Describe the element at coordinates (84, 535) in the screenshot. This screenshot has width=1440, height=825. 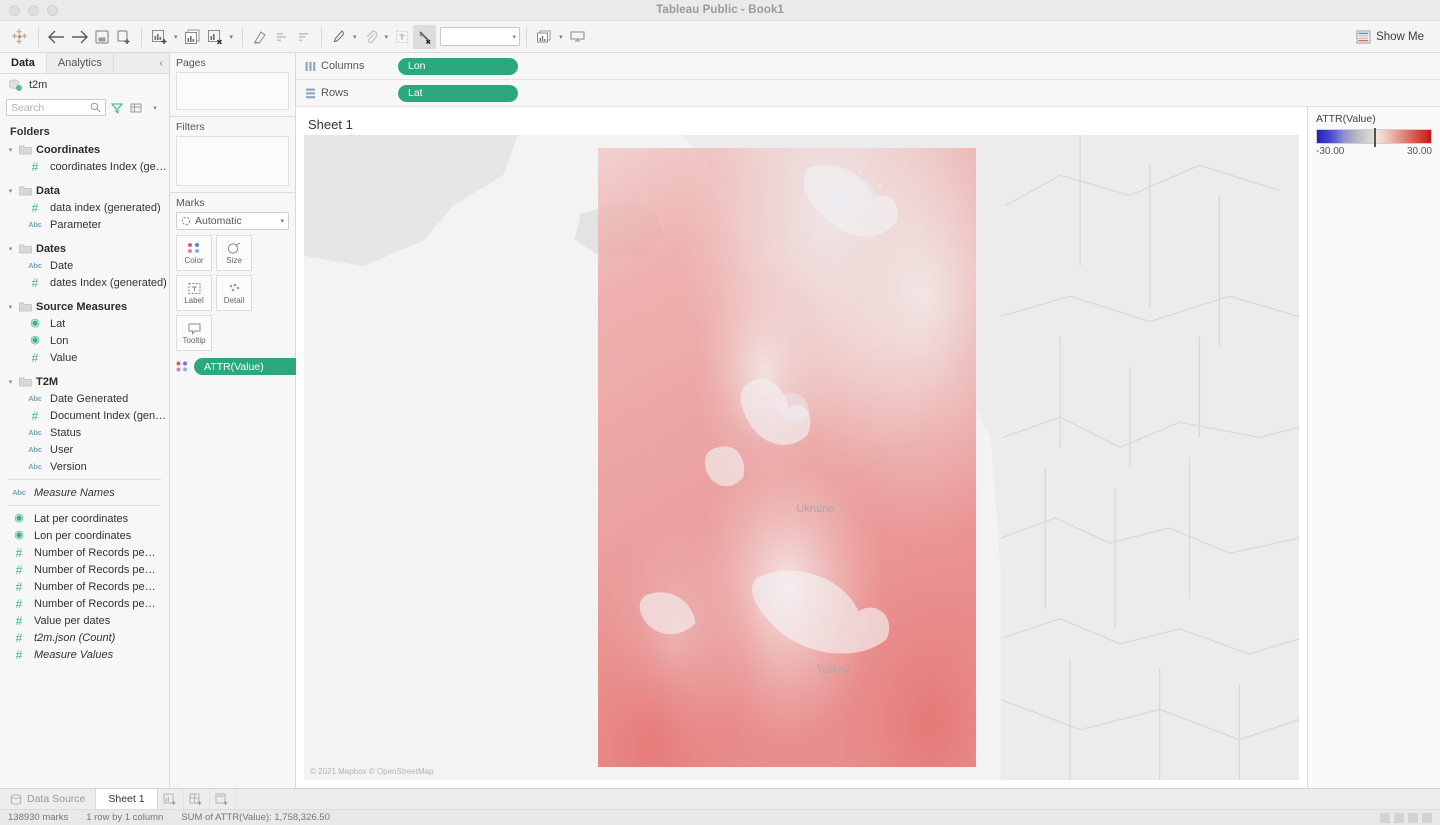
I see `field-item: ◉ Lon per coordinates` at that location.